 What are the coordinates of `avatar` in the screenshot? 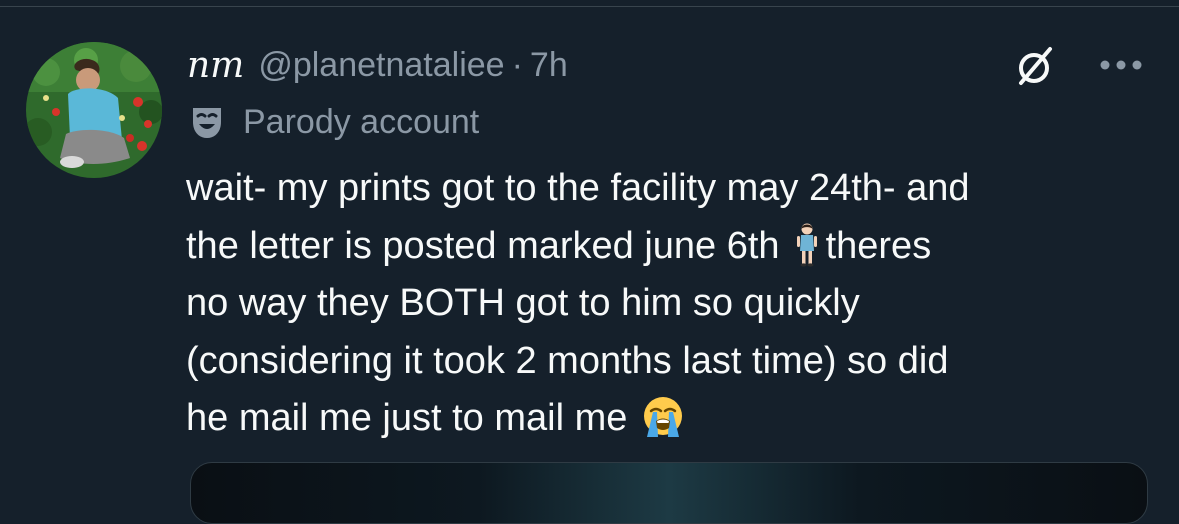 It's located at (94, 110).